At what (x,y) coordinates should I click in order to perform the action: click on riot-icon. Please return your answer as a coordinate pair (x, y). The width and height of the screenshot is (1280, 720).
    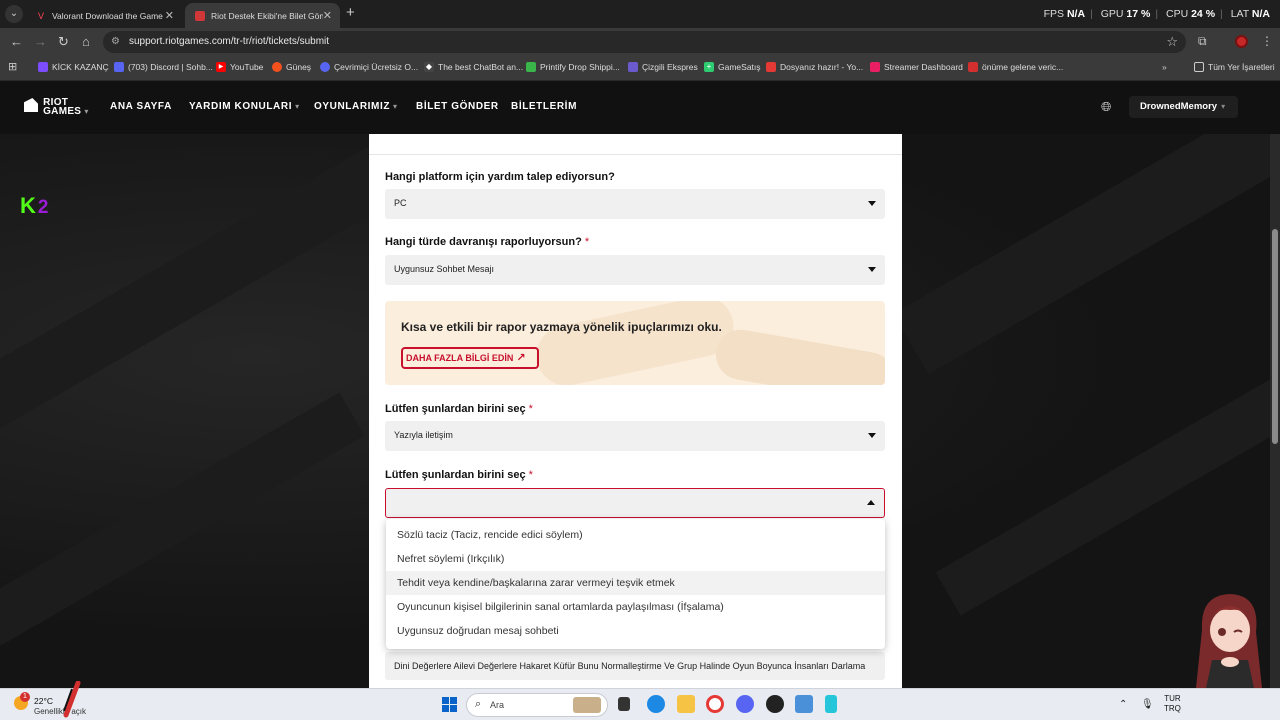
    Looking at the image, I should click on (200, 15).